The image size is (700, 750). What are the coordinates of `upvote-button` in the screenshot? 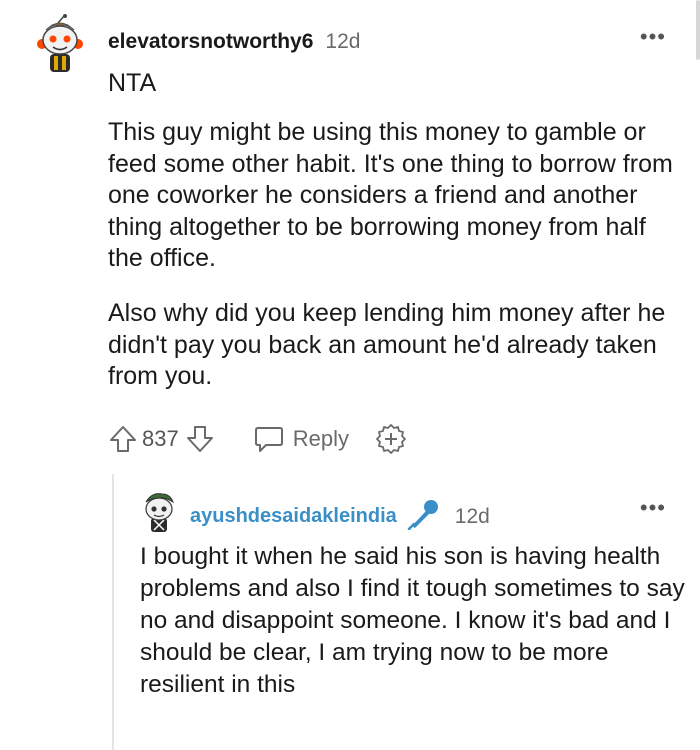 It's located at (123, 439).